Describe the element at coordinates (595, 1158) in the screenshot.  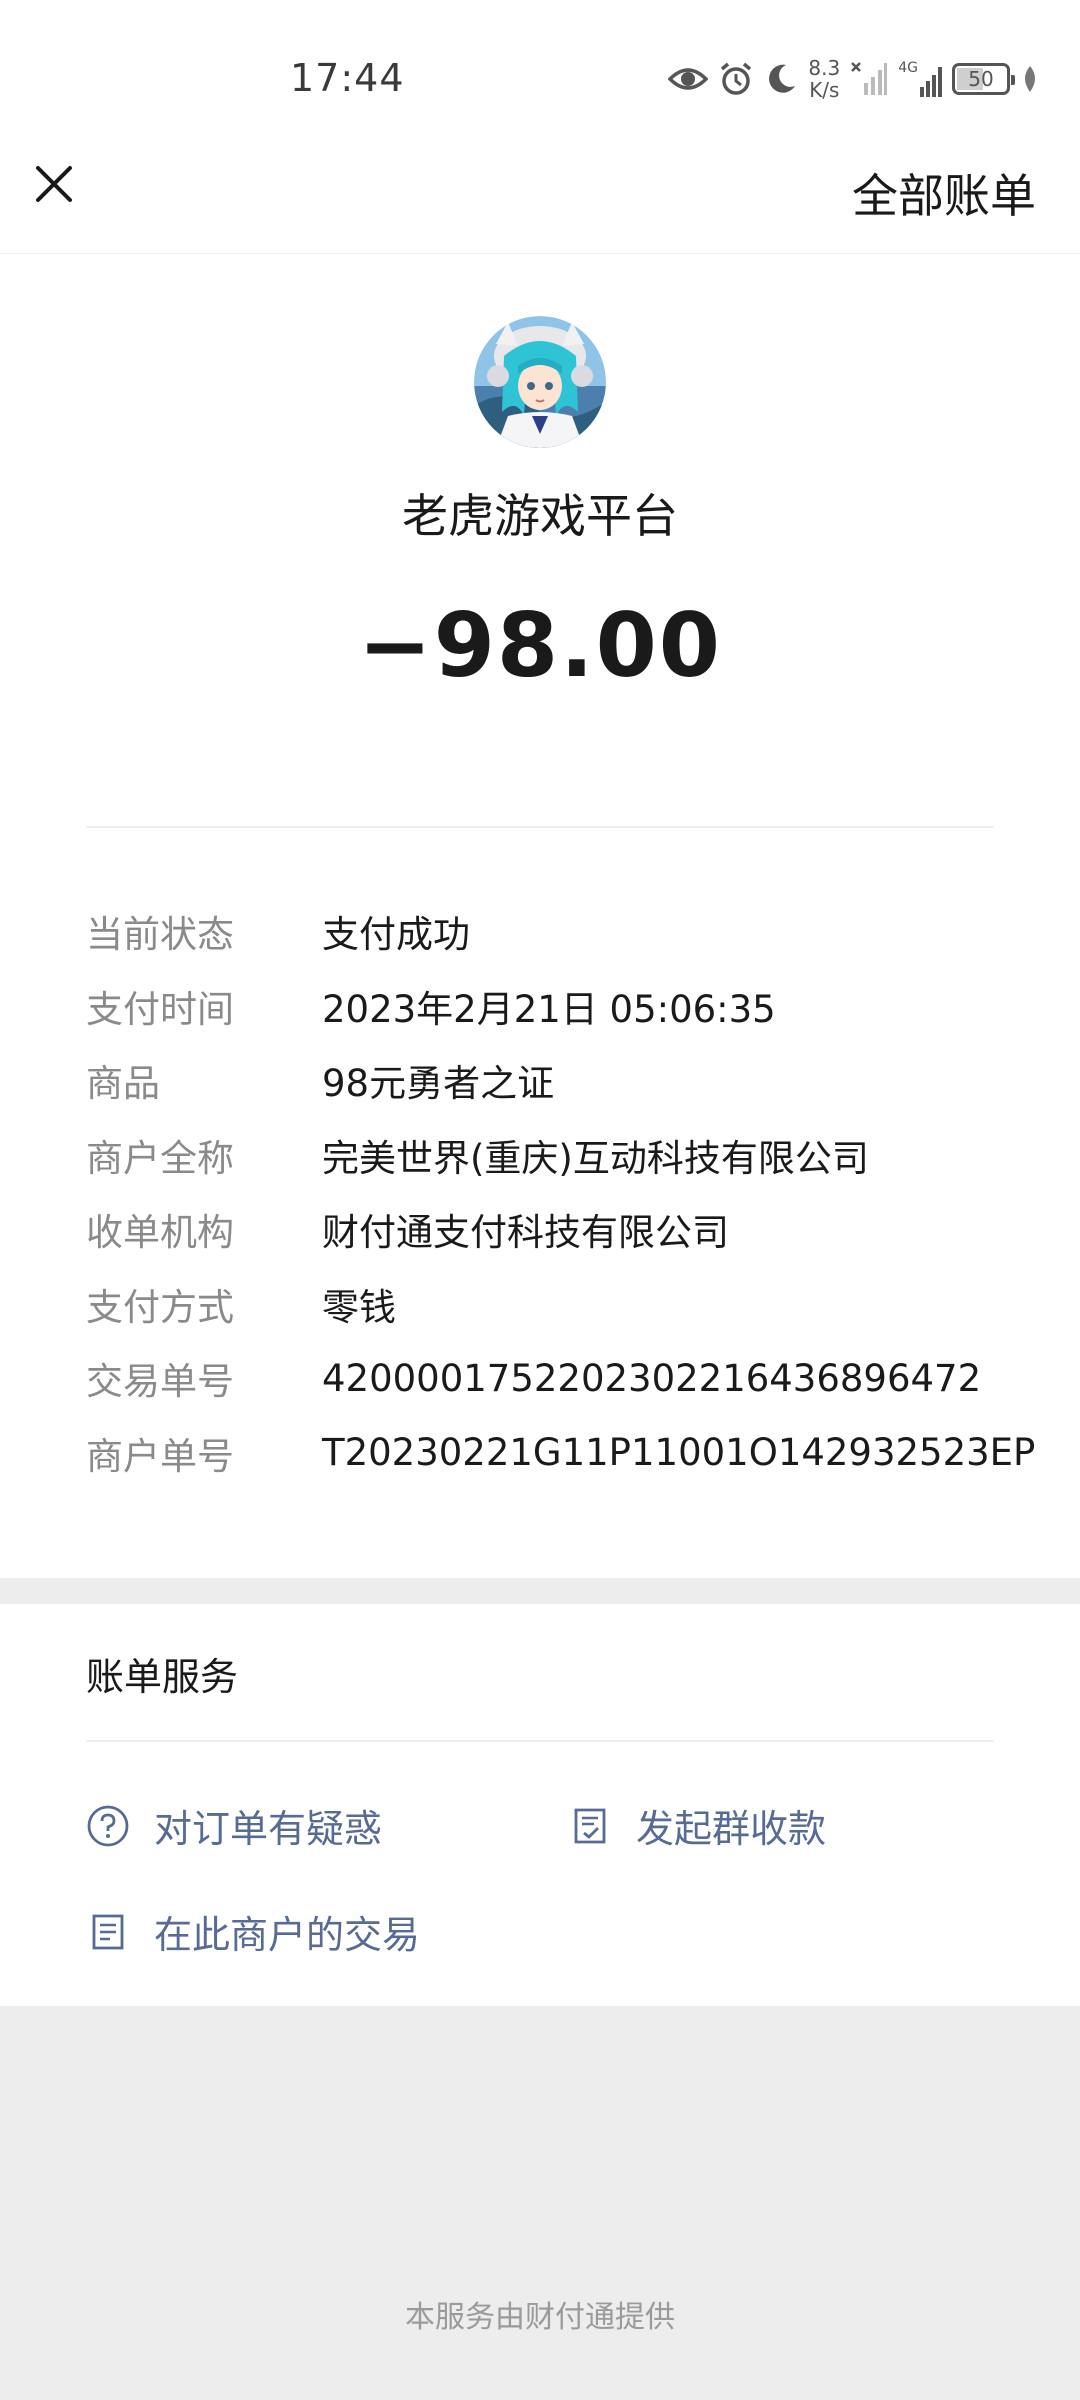
I see `detail-value: 完美世界(重庆)互动科技有限公司` at that location.